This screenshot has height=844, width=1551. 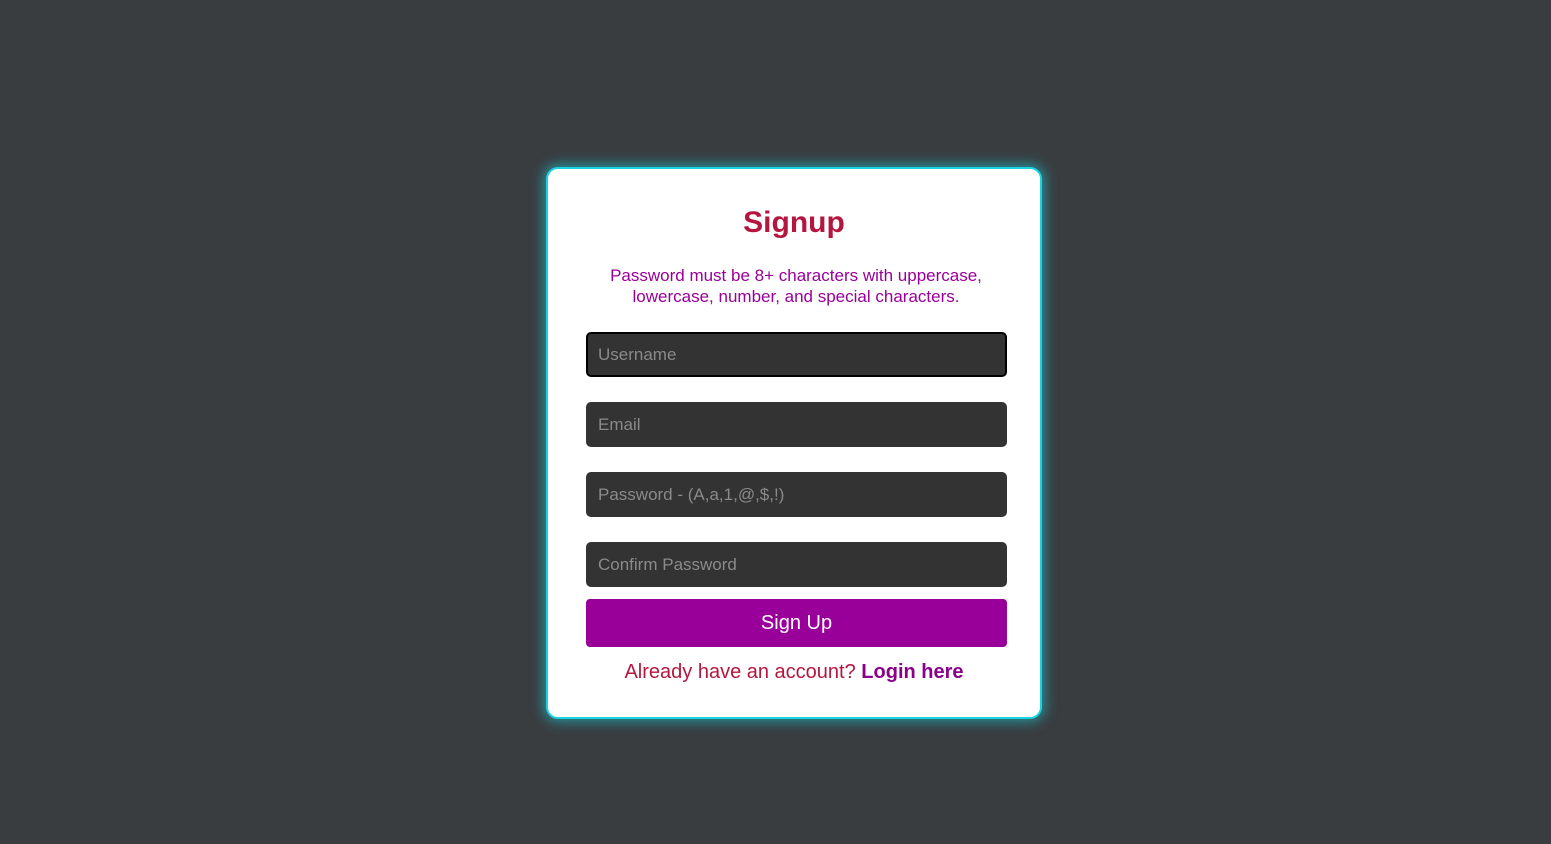 What do you see at coordinates (912, 672) in the screenshot?
I see `login-link: Login here` at bounding box center [912, 672].